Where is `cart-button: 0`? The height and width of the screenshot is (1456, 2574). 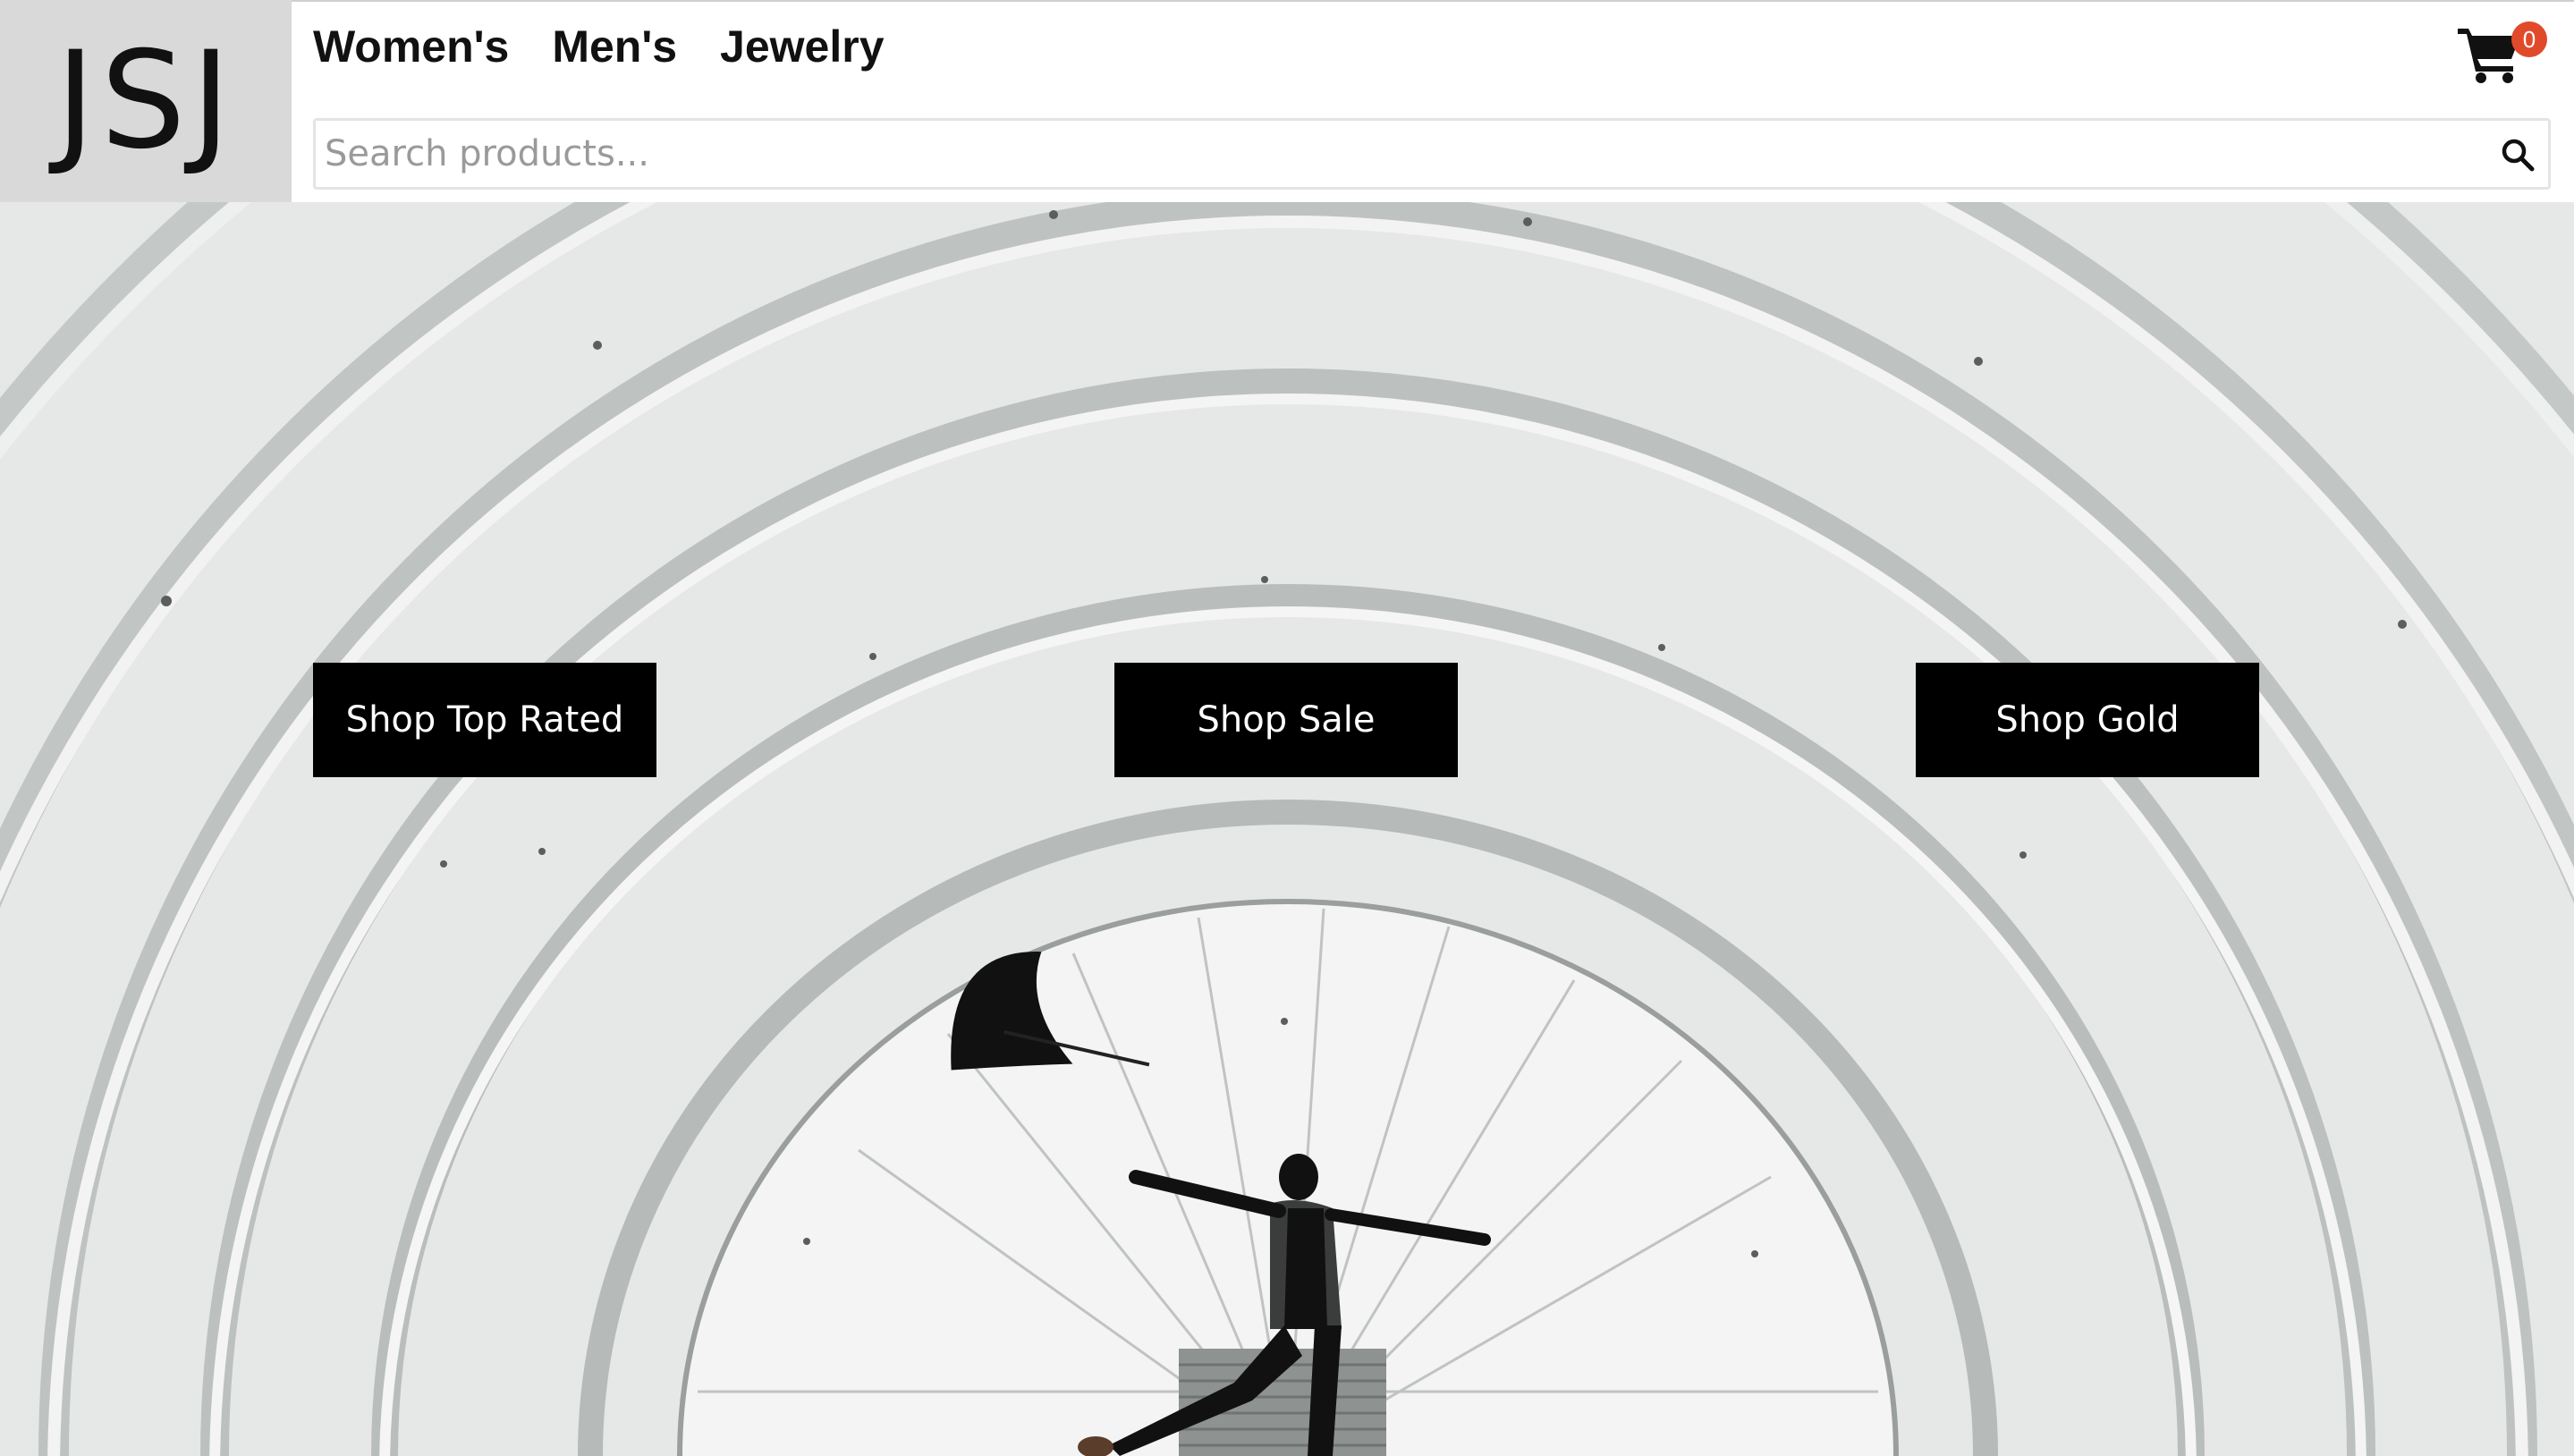
cart-button: 0 is located at coordinates (2500, 52).